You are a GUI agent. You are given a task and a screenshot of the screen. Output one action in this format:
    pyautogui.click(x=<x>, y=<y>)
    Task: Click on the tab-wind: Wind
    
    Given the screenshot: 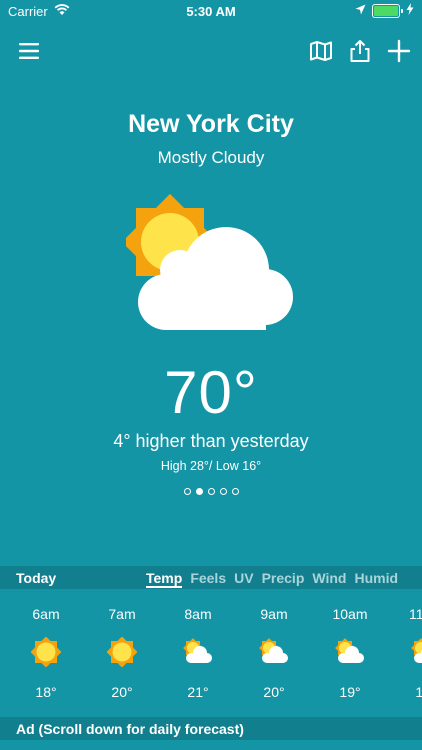 What is the action you would take?
    pyautogui.click(x=329, y=577)
    